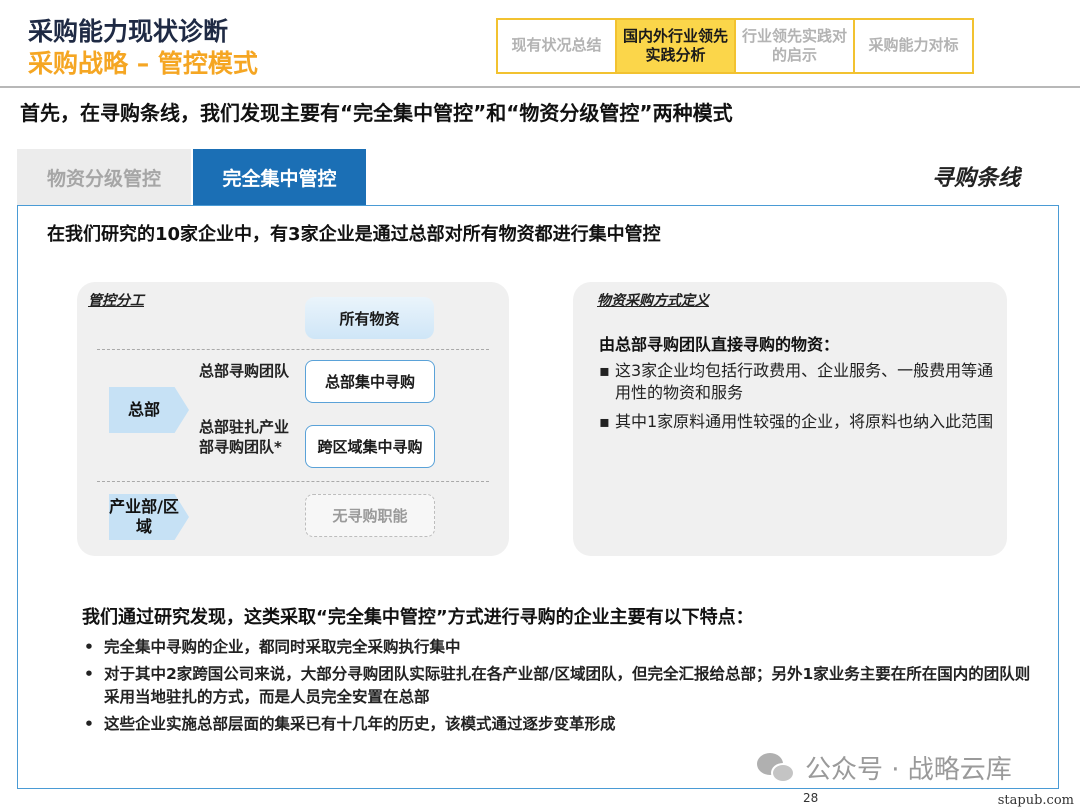  I want to click on findings-heading: 我们通过研究发现，这类采取“完全集中管控”方式进行寻购的企业主要有以下特点：, so click(418, 617).